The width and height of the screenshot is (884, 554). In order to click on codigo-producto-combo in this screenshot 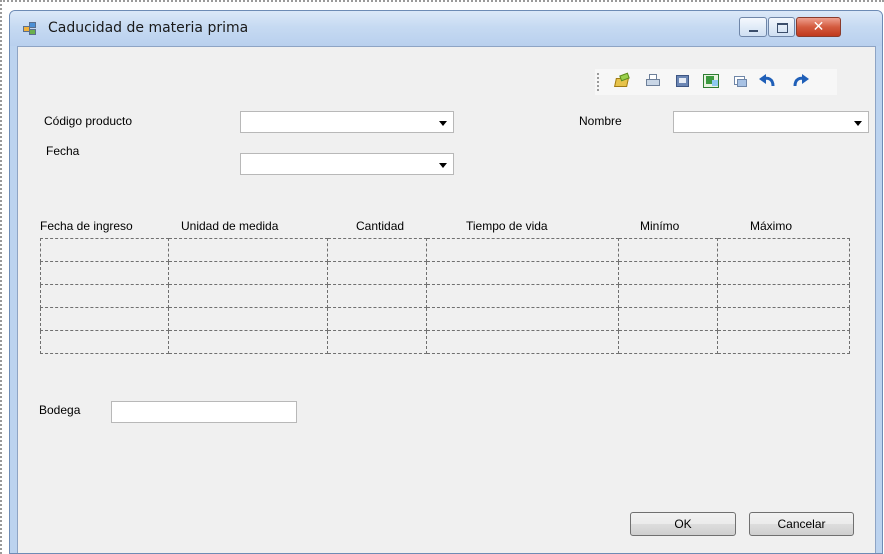, I will do `click(347, 122)`.